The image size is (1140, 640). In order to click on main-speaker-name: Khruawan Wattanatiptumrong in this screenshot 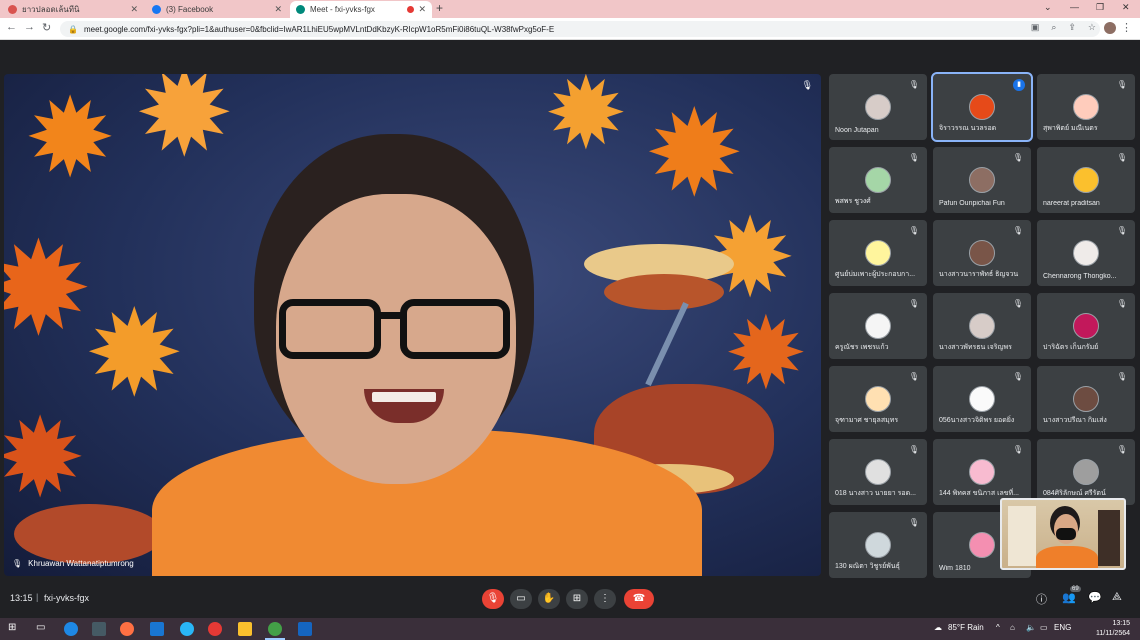, I will do `click(81, 563)`.